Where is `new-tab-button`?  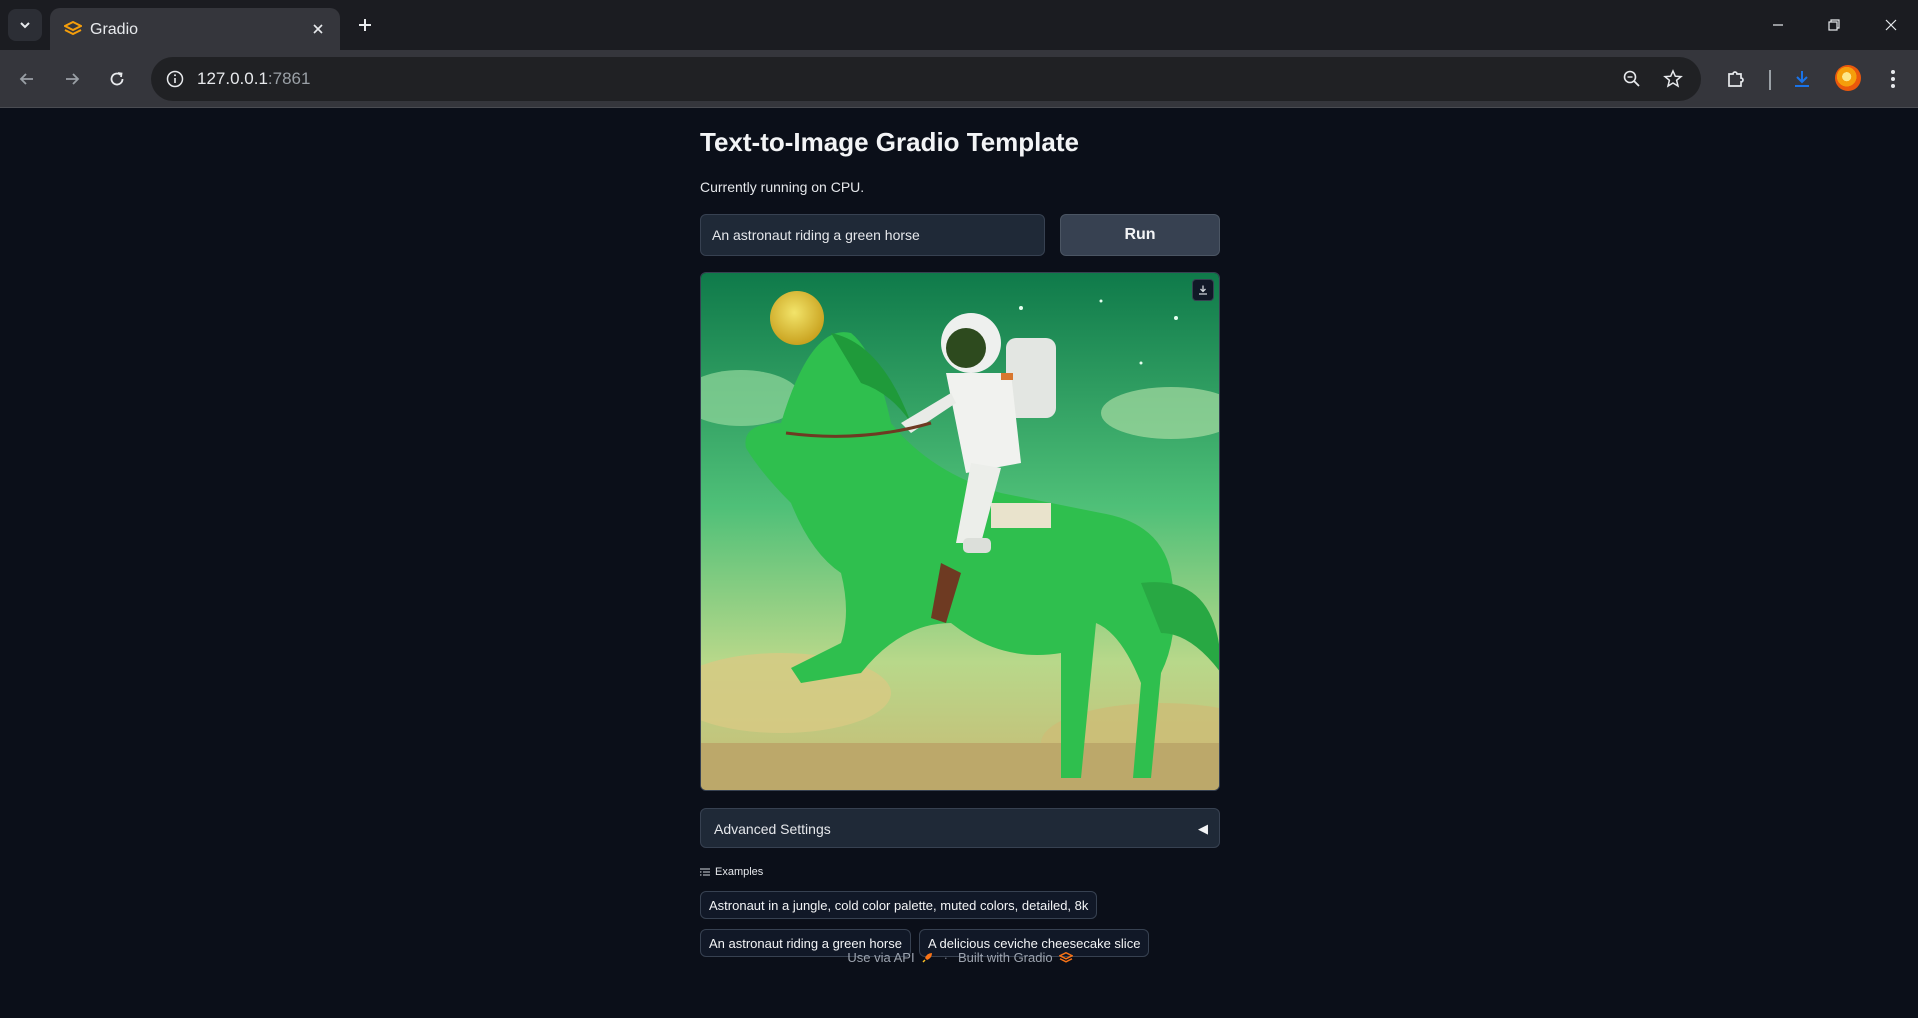
new-tab-button is located at coordinates (365, 25).